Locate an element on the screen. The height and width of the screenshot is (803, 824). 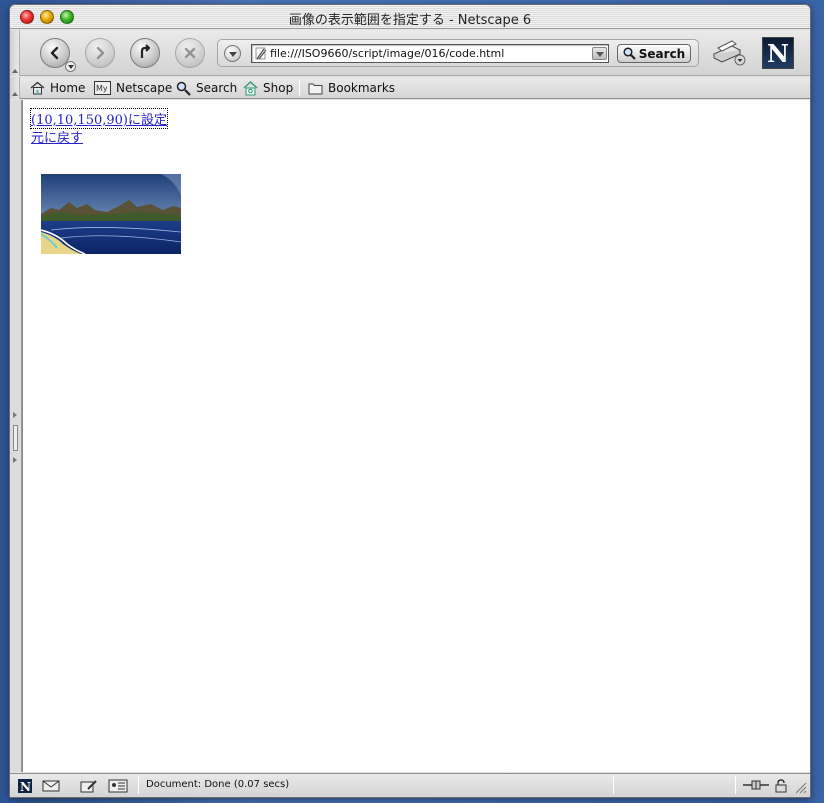
online-connection-icon is located at coordinates (756, 785).